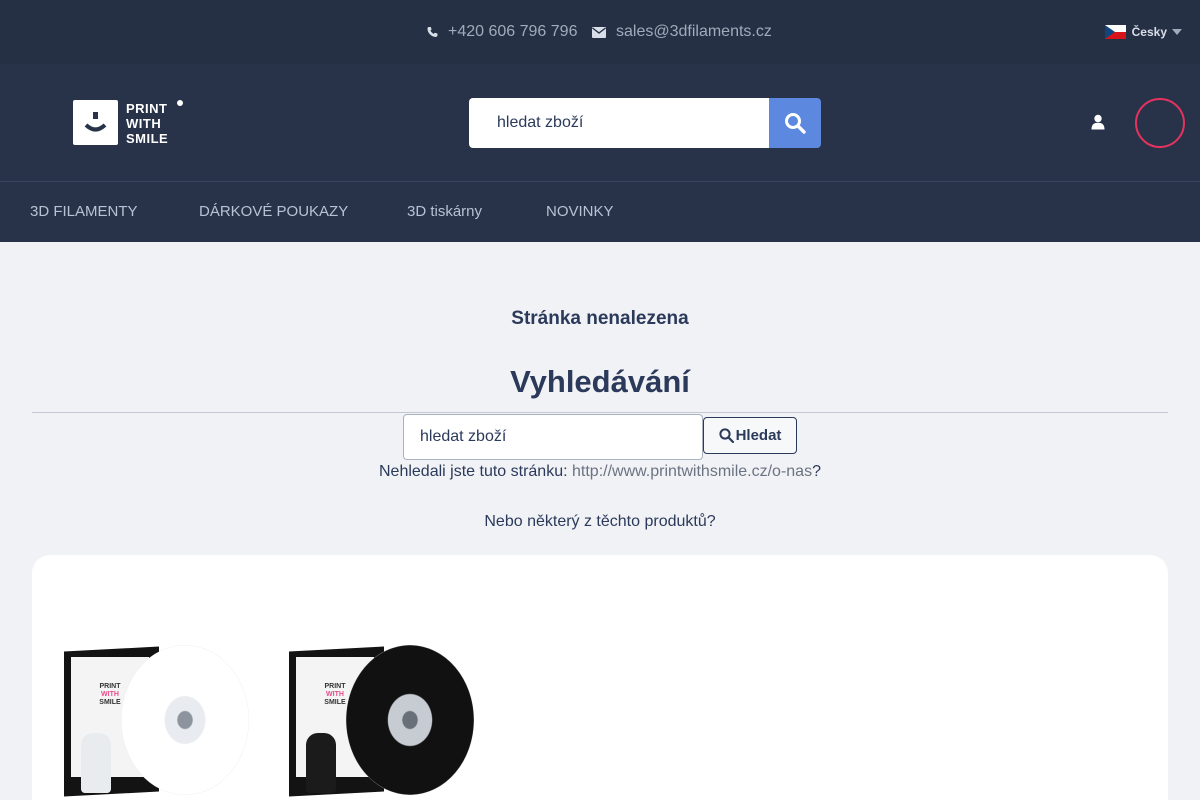 This screenshot has height=800, width=1200. I want to click on or-products-text: Nebo některý z těchto produktů?, so click(600, 521).